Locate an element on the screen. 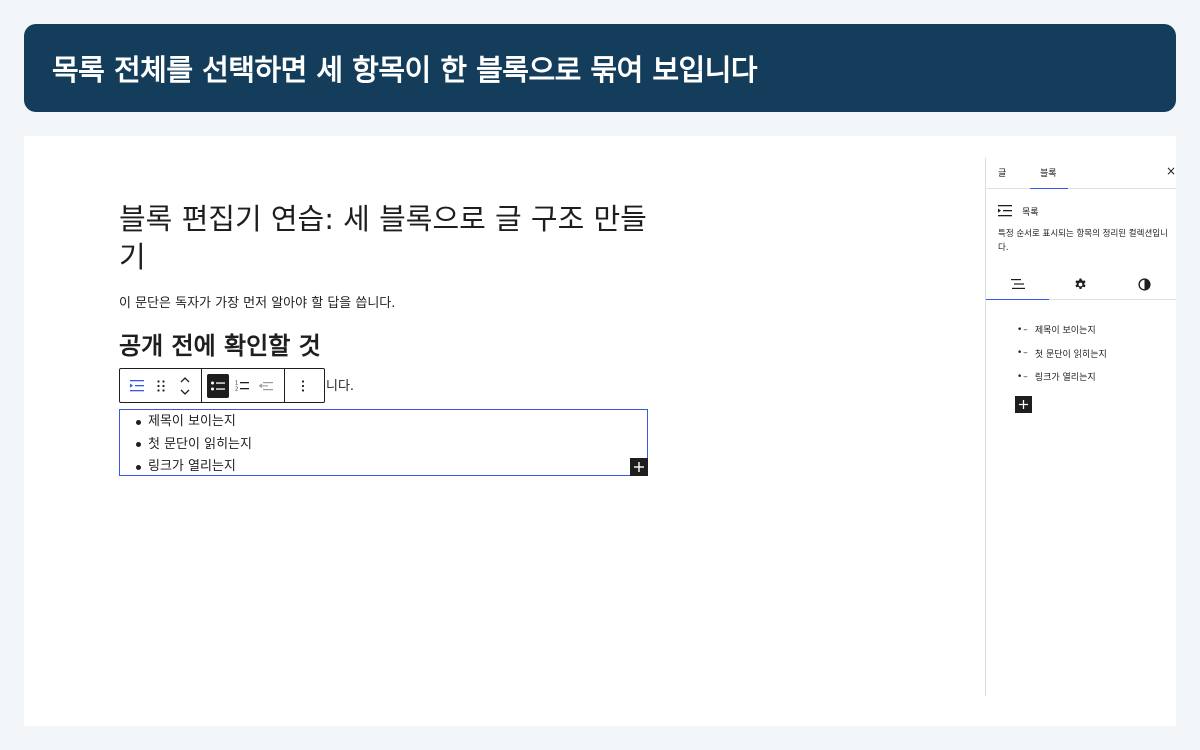 The height and width of the screenshot is (750, 1200). list-item: 링크가 열리는지 is located at coordinates (391, 467).